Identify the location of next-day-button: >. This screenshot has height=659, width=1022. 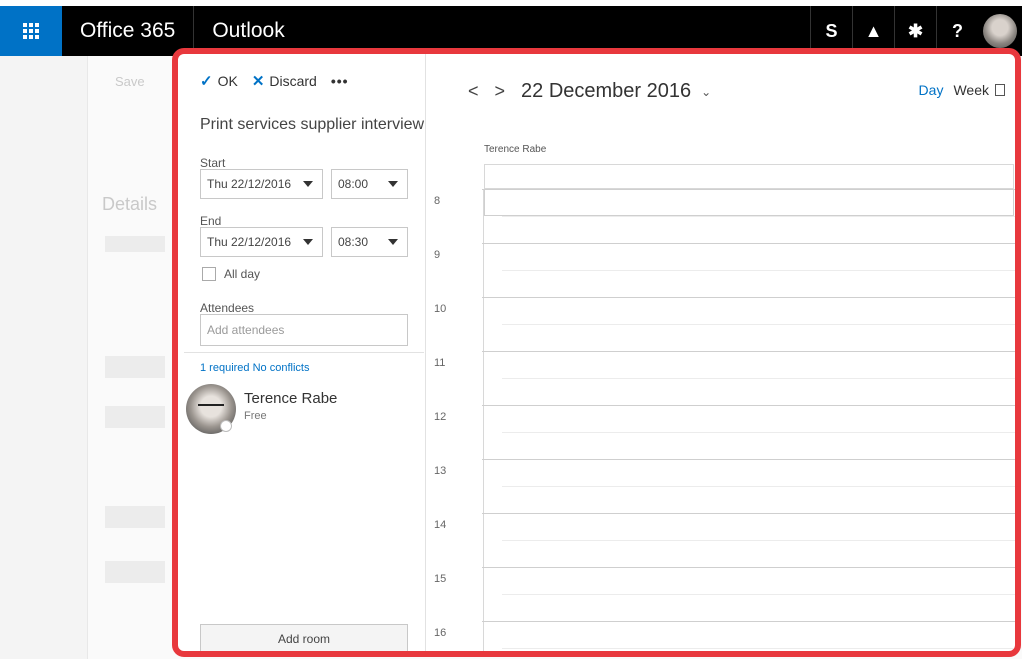
(500, 91).